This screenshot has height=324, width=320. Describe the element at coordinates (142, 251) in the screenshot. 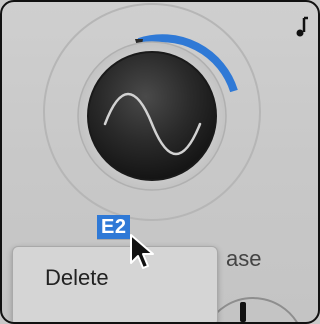

I see `arrow-cursor-icon` at that location.